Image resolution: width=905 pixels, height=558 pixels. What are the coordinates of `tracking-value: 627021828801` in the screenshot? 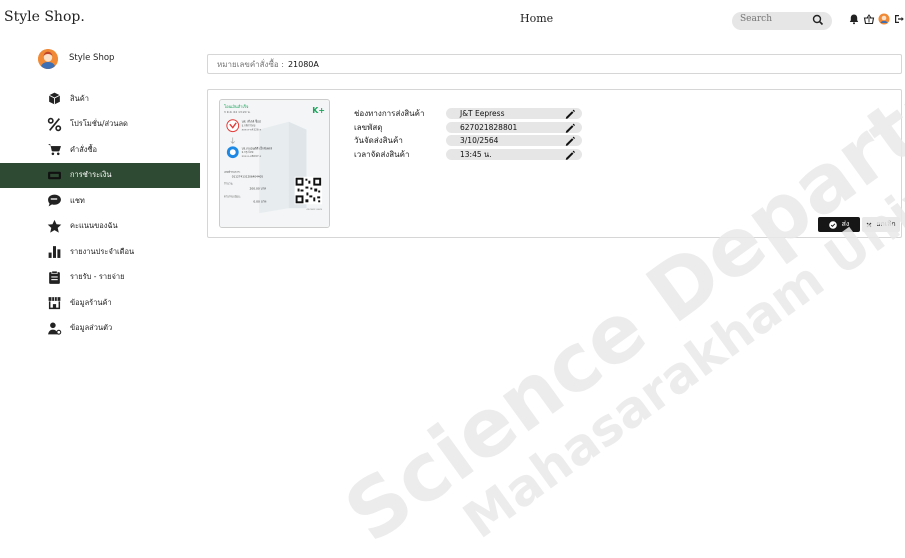 It's located at (514, 127).